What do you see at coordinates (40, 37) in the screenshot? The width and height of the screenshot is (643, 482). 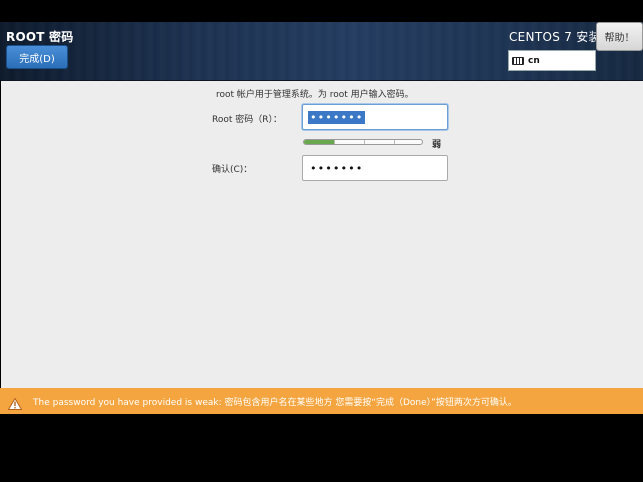 I see `spoke-title: ROOT 密码` at bounding box center [40, 37].